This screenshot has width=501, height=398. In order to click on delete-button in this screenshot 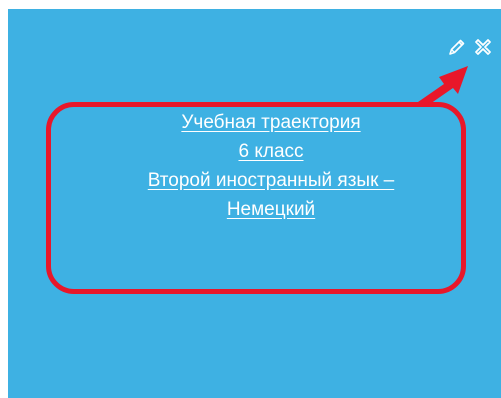, I will do `click(483, 47)`.